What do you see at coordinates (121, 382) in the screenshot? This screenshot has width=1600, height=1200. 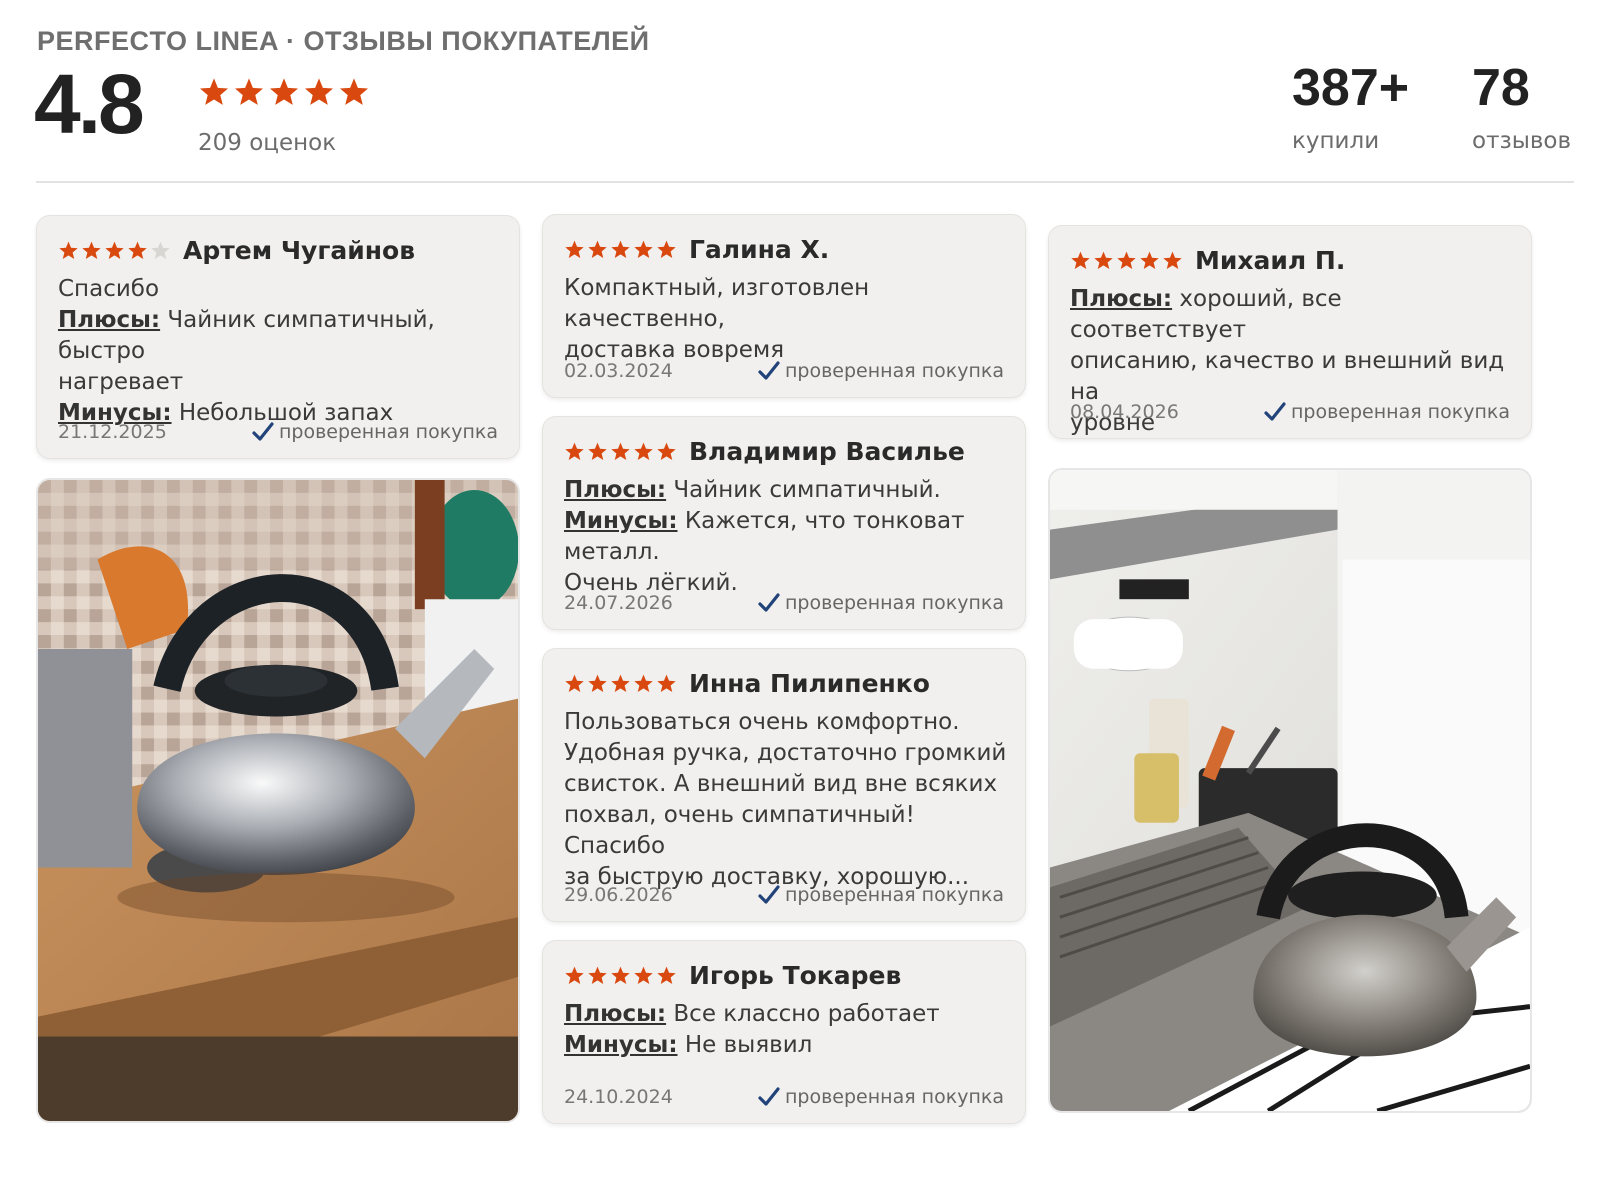 I see `review-line-text: нагревает` at bounding box center [121, 382].